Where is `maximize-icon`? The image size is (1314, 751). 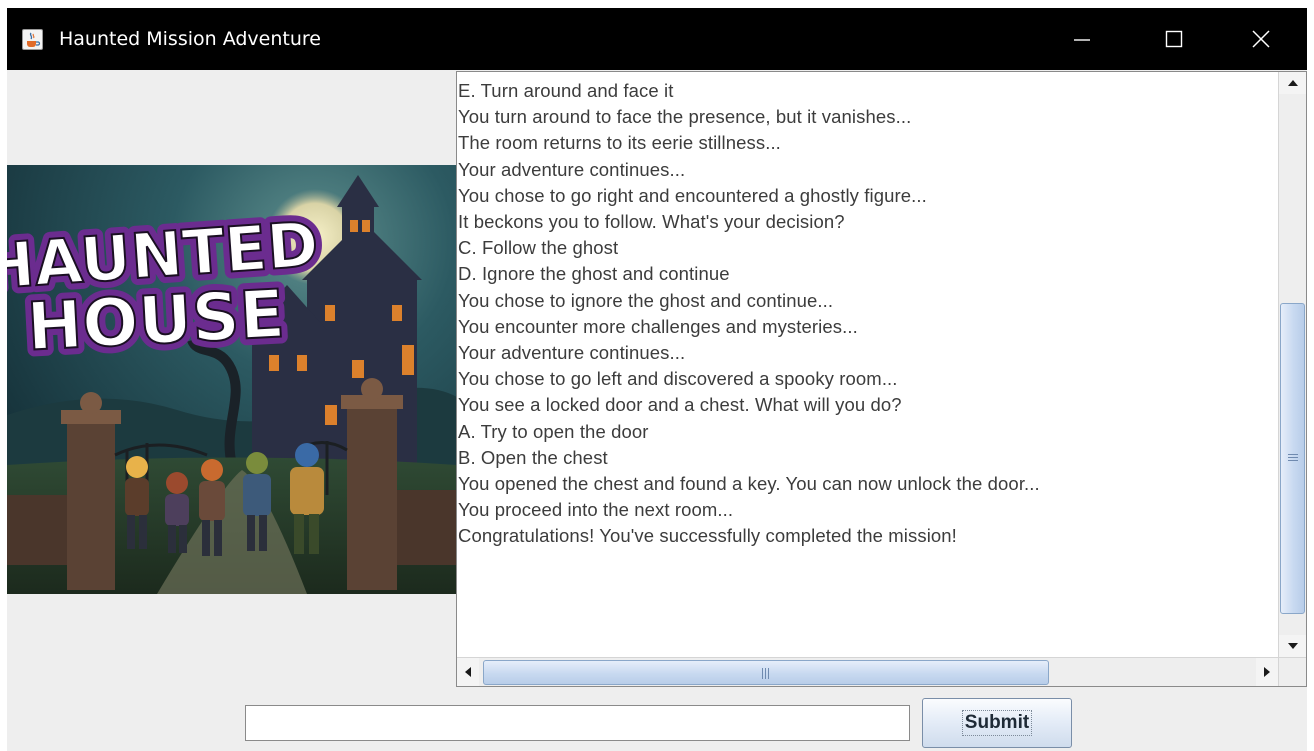
maximize-icon is located at coordinates (1174, 39).